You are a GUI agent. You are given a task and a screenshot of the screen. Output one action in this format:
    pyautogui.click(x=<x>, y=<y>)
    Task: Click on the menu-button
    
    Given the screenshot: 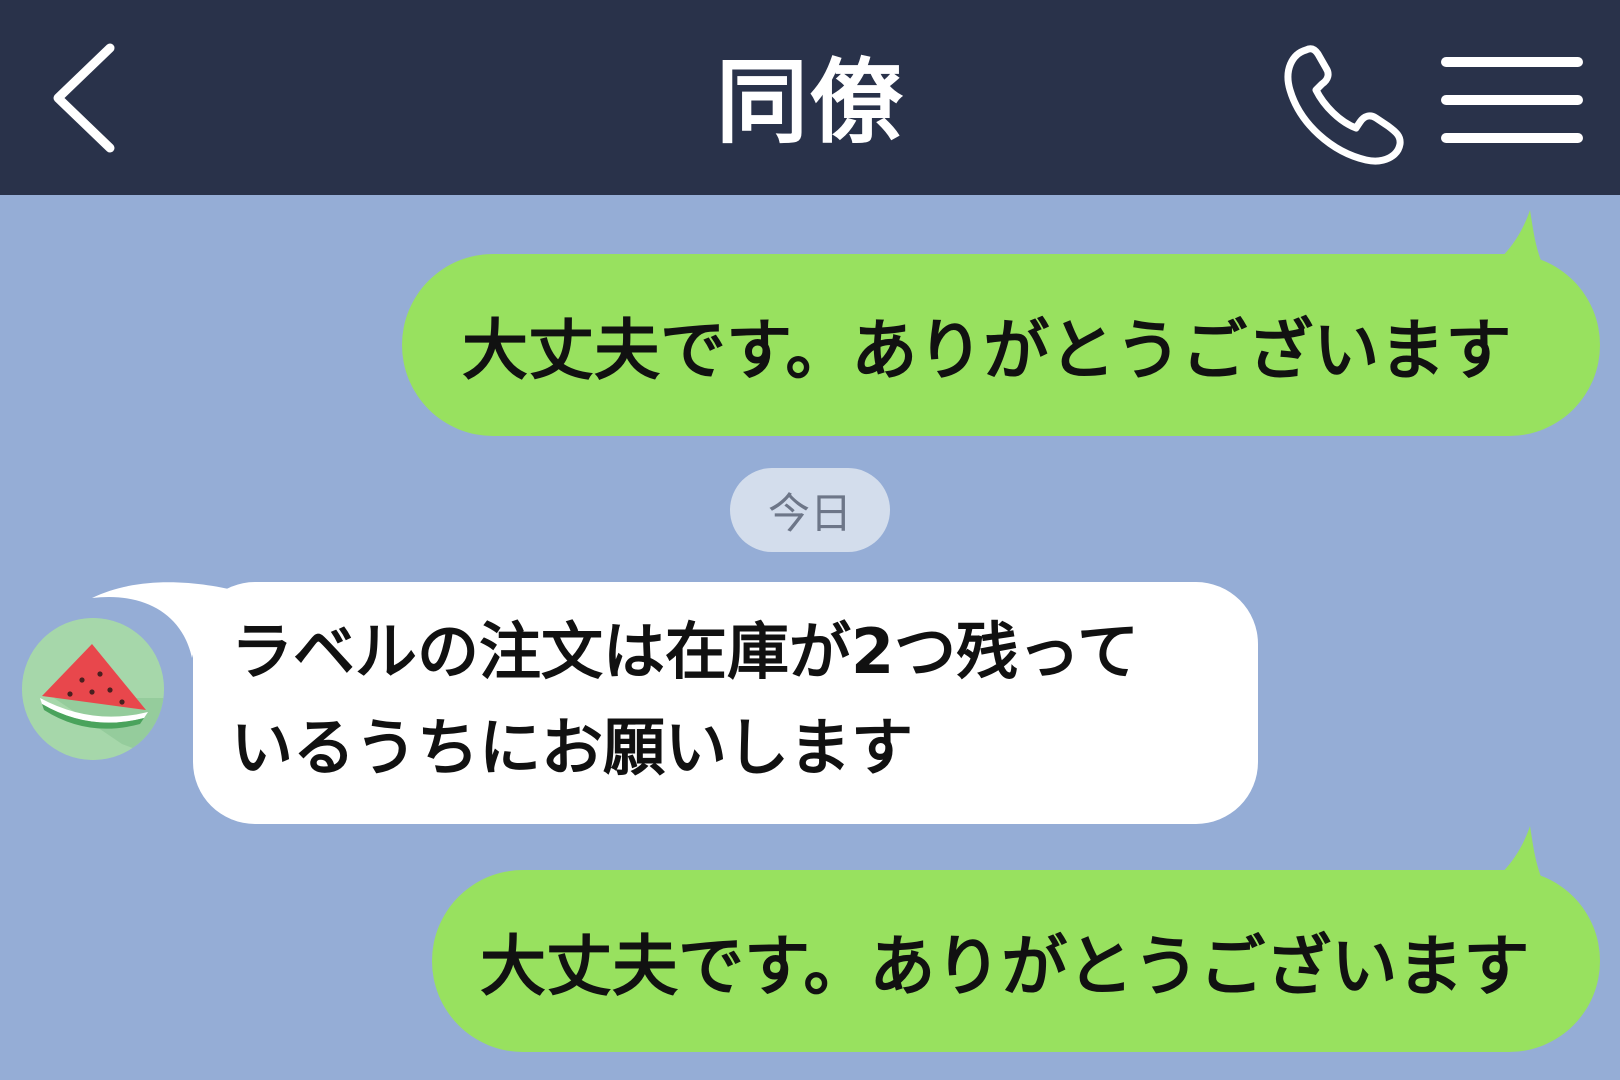 What is the action you would take?
    pyautogui.click(x=1512, y=100)
    